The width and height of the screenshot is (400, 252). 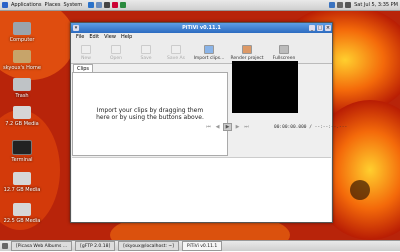 What do you see at coordinates (107, 5) in the screenshot?
I see `launcher-terminal-icon` at bounding box center [107, 5].